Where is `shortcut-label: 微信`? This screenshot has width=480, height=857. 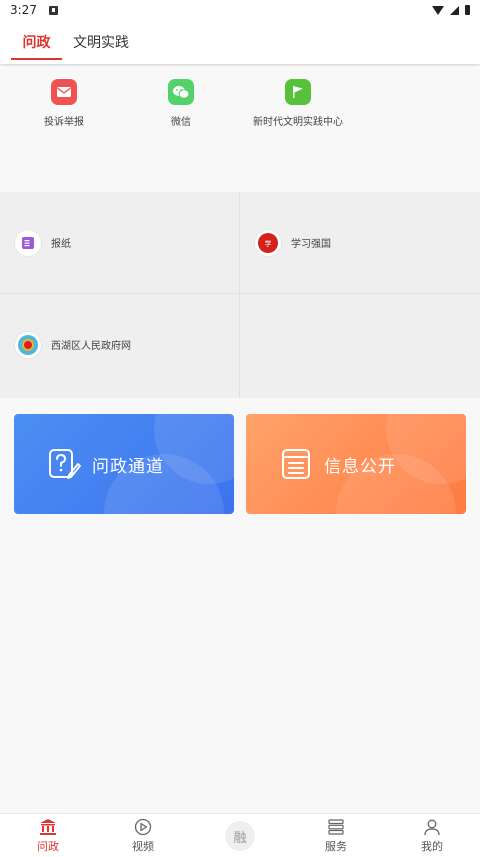 shortcut-label: 微信 is located at coordinates (181, 122).